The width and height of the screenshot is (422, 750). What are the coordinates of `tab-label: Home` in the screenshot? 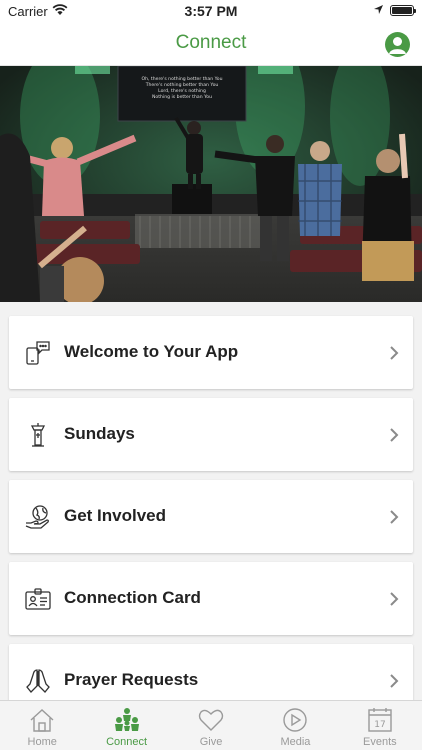 It's located at (42, 742).